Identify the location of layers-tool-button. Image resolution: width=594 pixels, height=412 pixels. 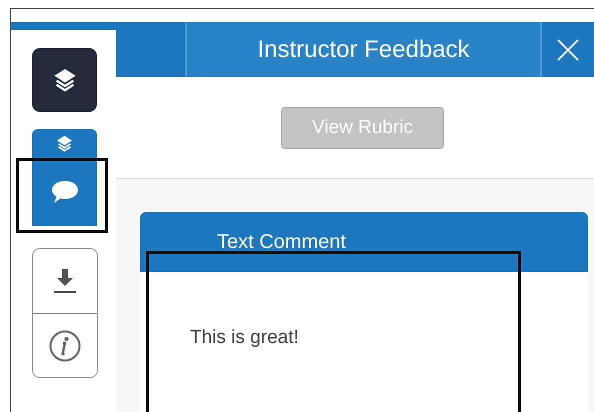
(64, 80).